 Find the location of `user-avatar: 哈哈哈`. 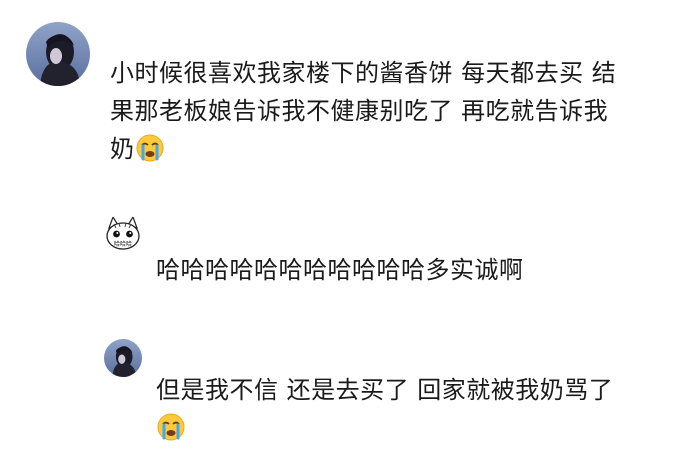

user-avatar: 哈哈哈 is located at coordinates (123, 233).